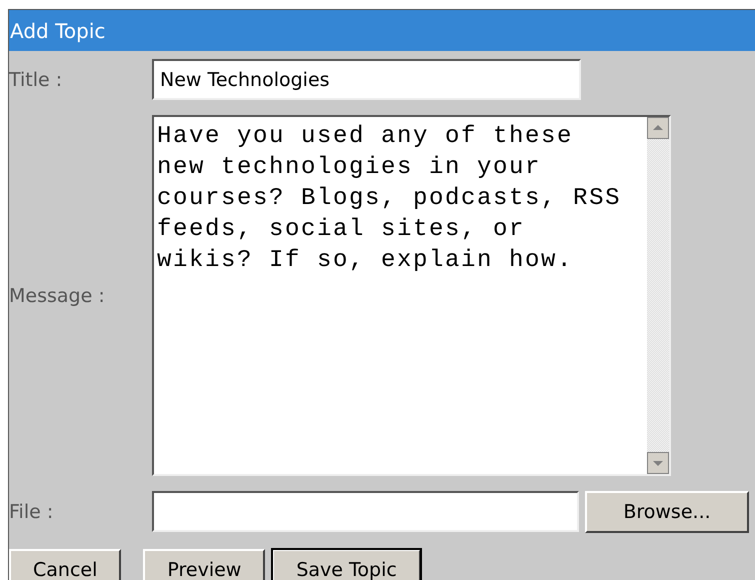 This screenshot has width=755, height=580. Describe the element at coordinates (658, 128) in the screenshot. I see `scroll-up-icon` at that location.